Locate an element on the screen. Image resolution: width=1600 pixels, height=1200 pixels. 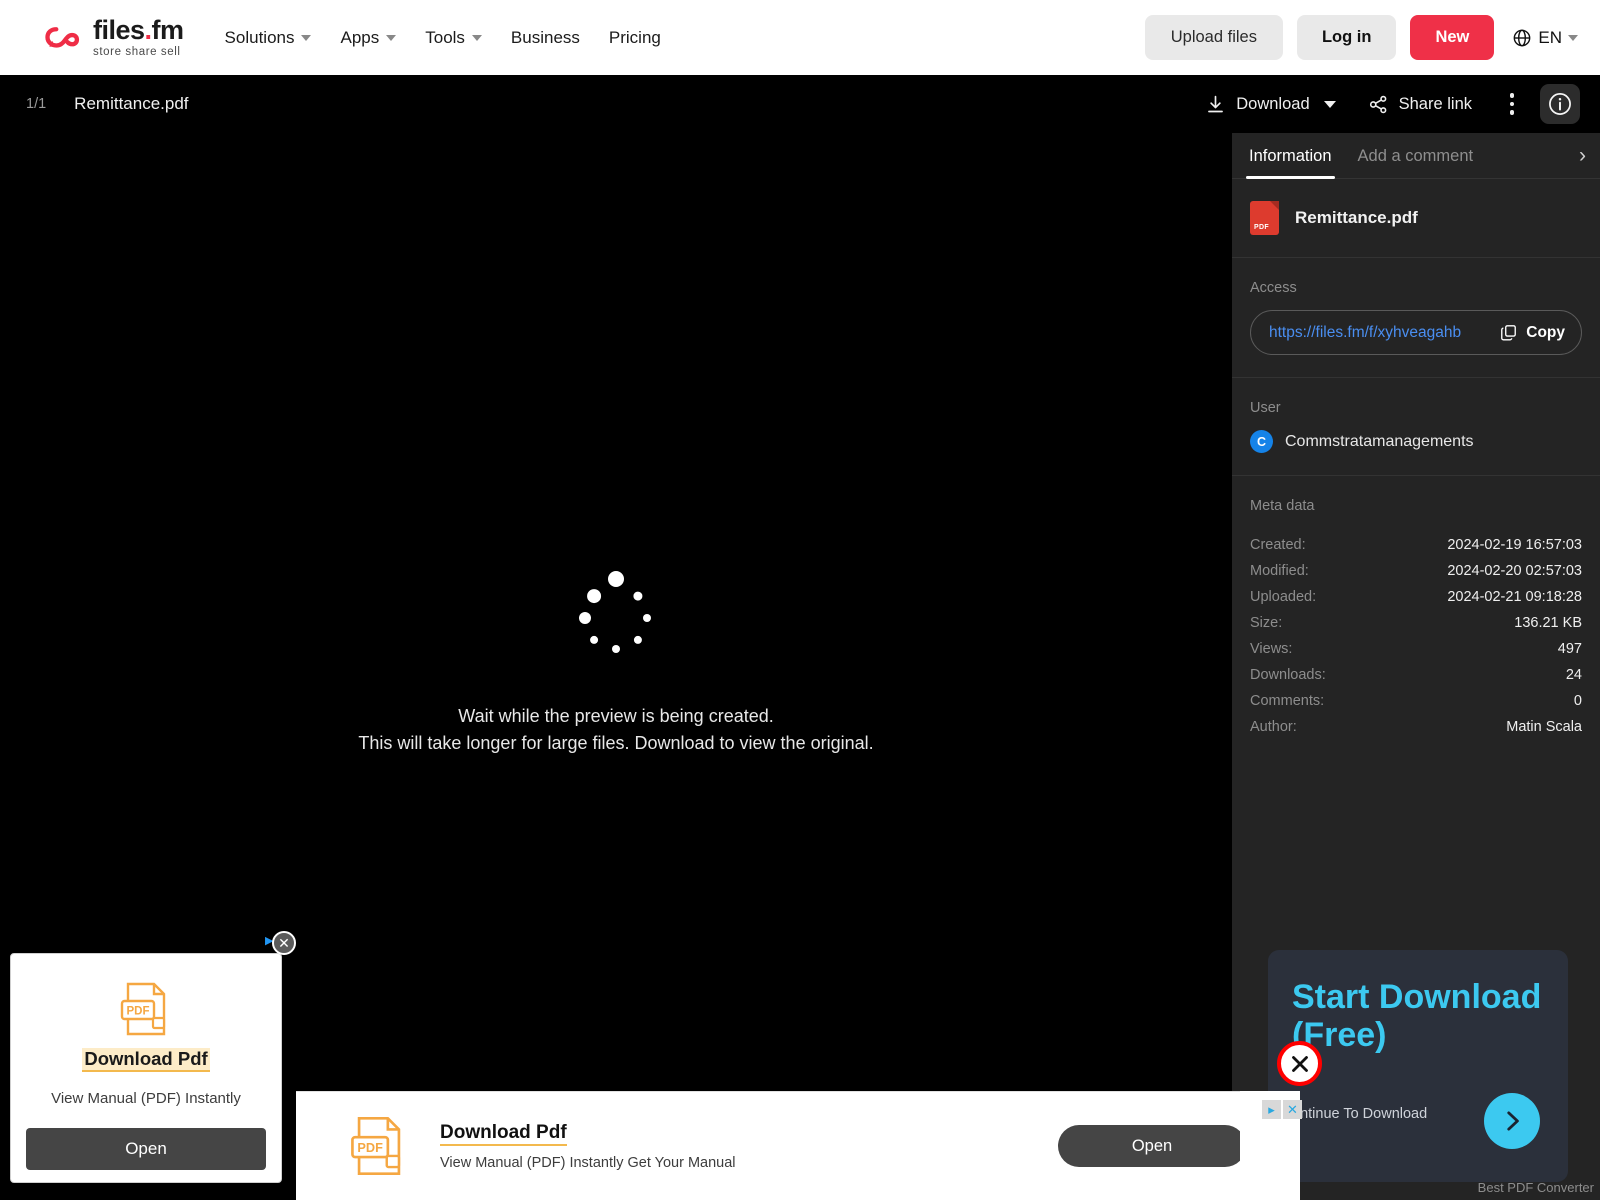
download-button: Download is located at coordinates (1270, 104).